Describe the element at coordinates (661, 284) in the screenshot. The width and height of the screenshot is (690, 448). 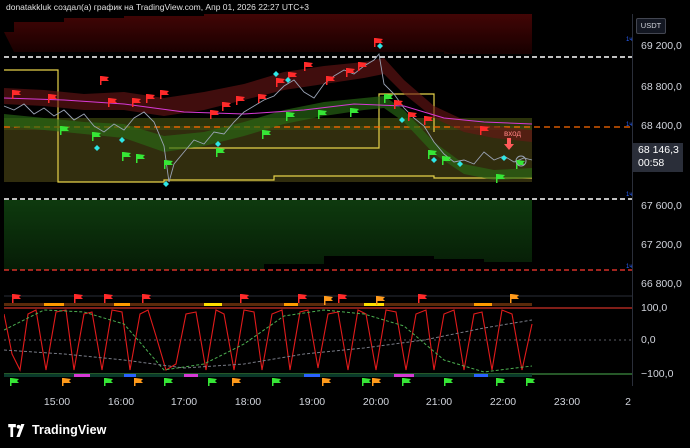
I see `price-tick: 66 800,0` at that location.